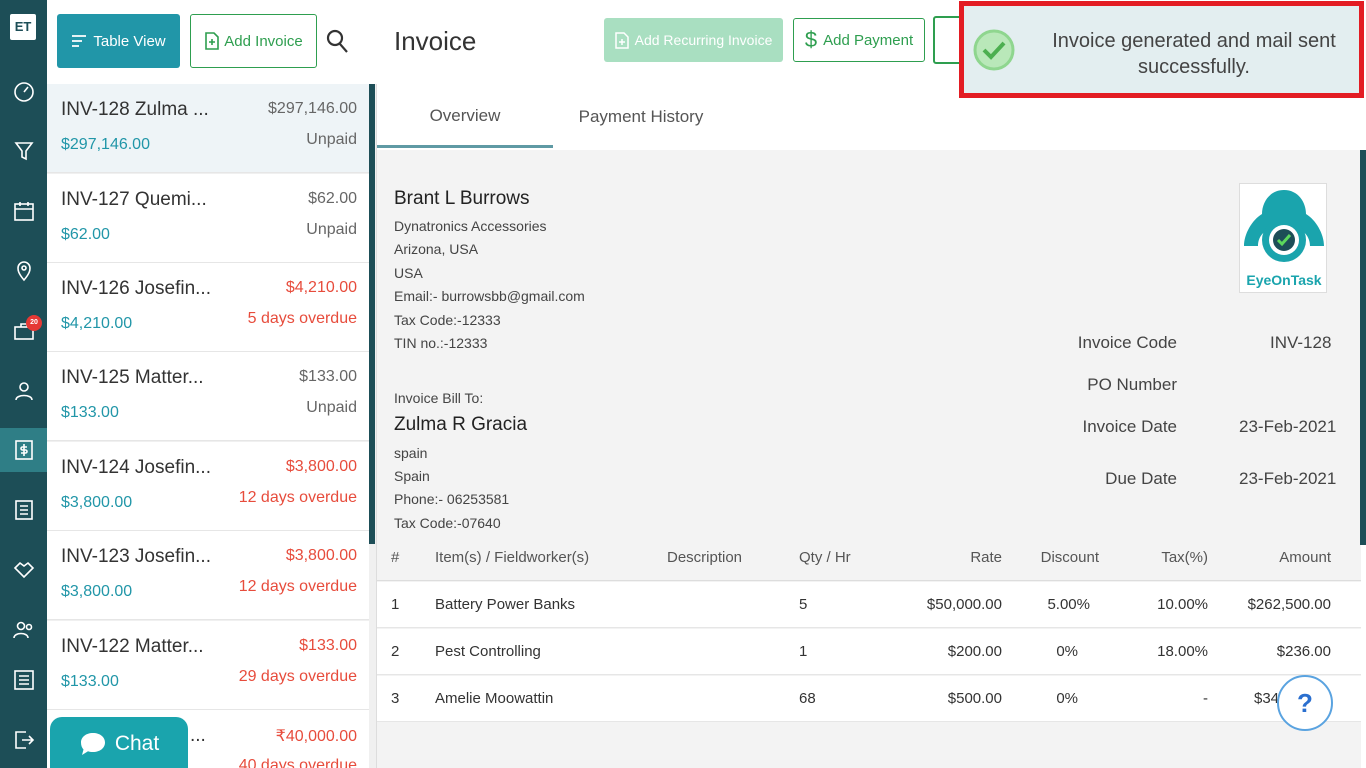 The width and height of the screenshot is (1366, 768). Describe the element at coordinates (23, 91) in the screenshot. I see `dashboard-icon` at that location.